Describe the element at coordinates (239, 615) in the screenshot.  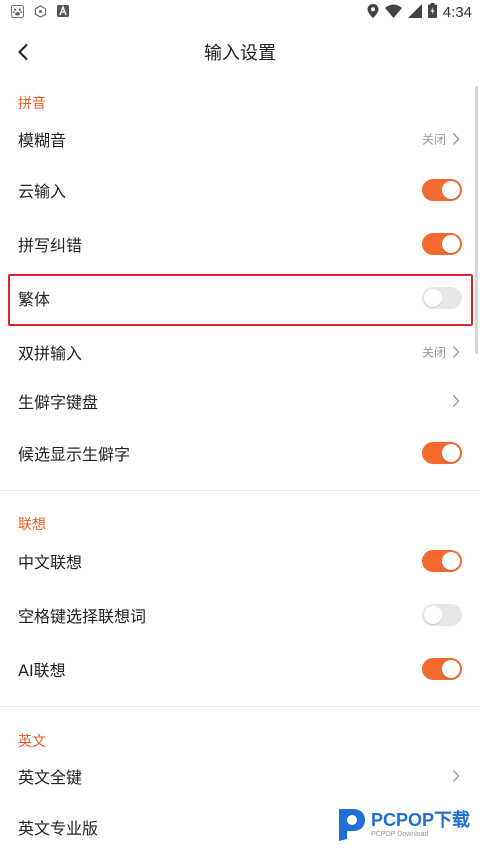
I see `row-space-select-association: 空格键选择联想词` at that location.